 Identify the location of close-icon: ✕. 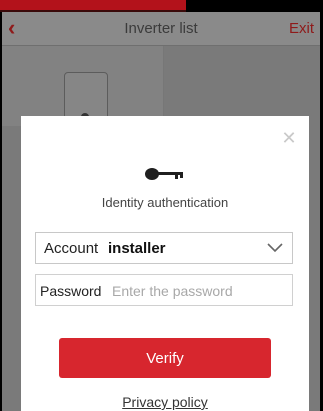
(289, 138).